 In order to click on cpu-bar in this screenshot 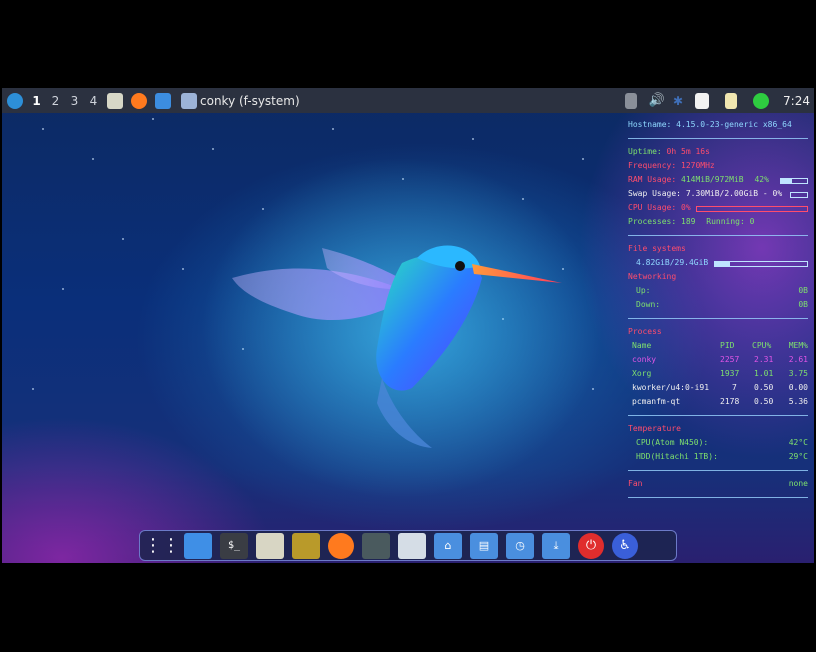, I will do `click(752, 209)`.